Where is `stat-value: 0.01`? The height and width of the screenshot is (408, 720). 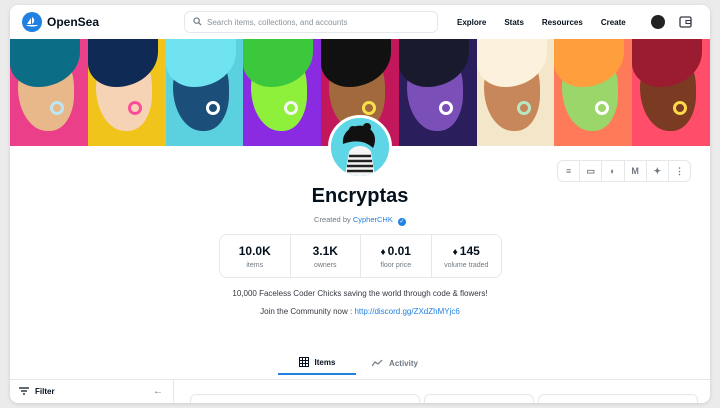
stat-value: 0.01 is located at coordinates (399, 250).